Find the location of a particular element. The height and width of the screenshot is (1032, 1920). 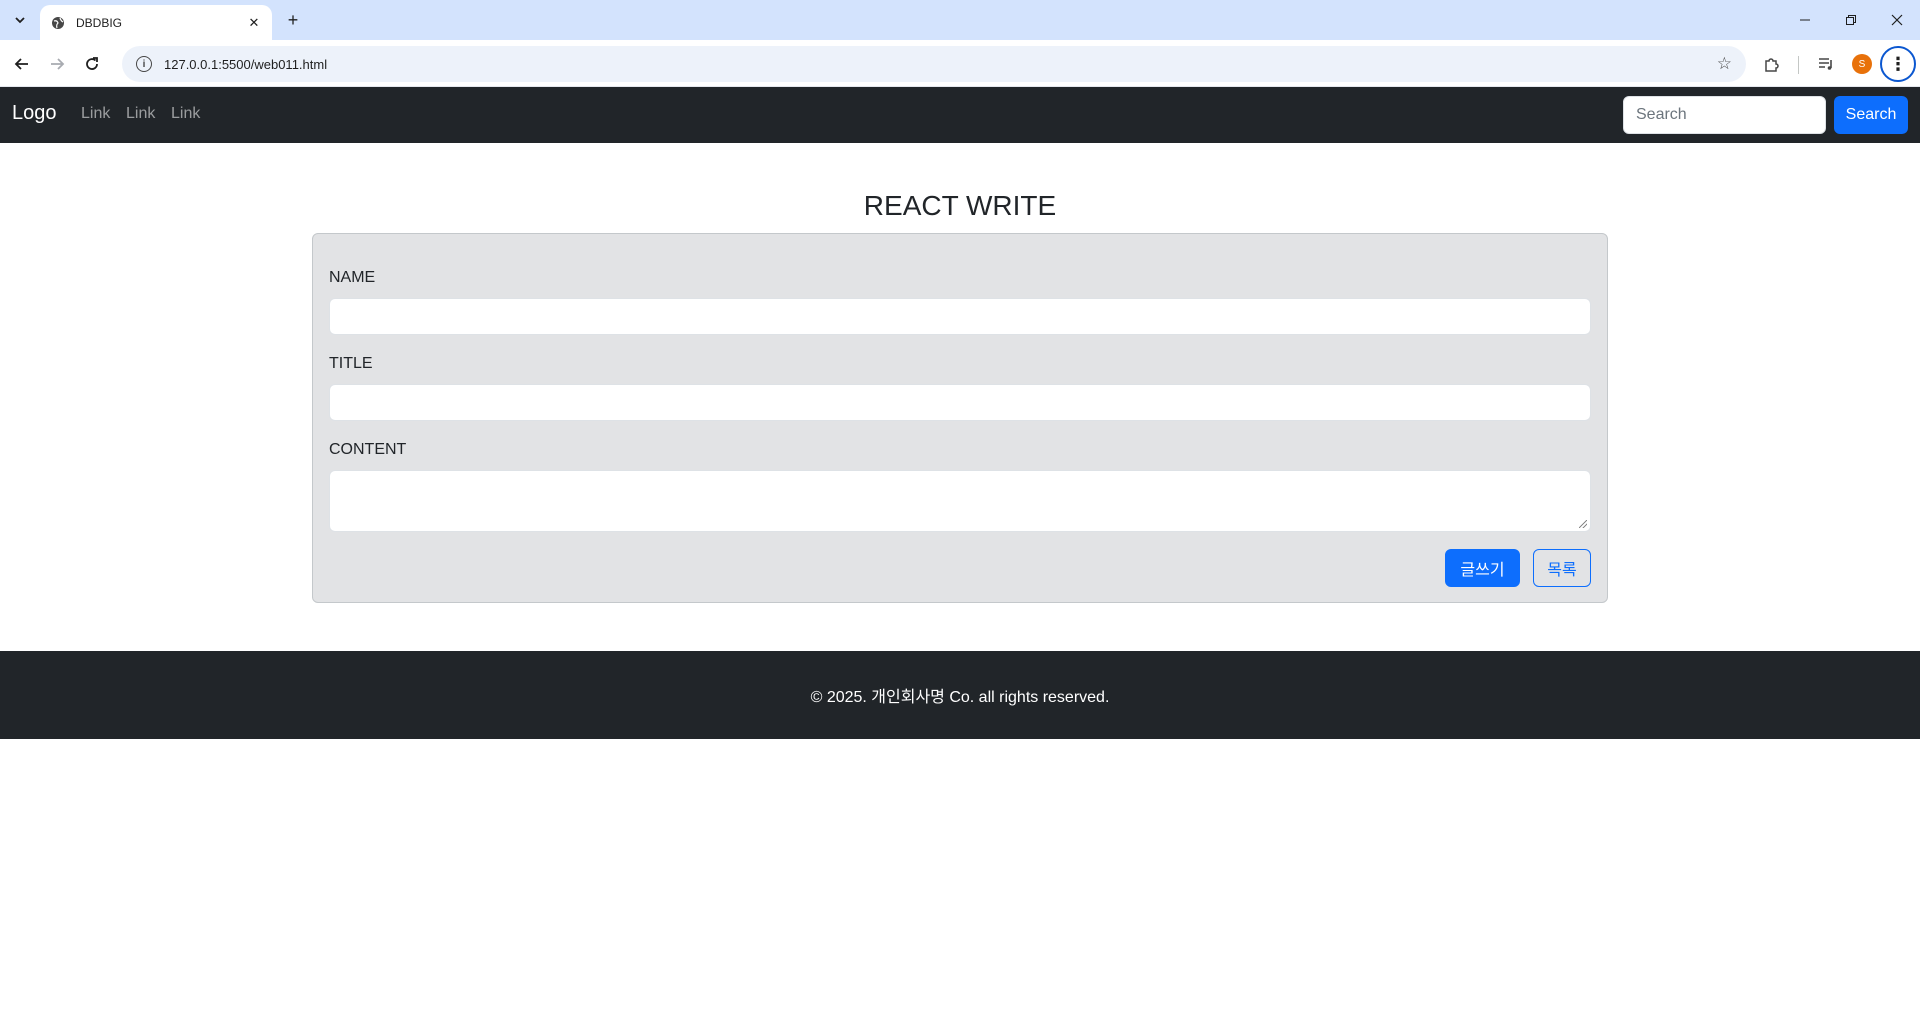

address-bar: i 127.0.0.1:5500/web011.html ☆ is located at coordinates (934, 64).